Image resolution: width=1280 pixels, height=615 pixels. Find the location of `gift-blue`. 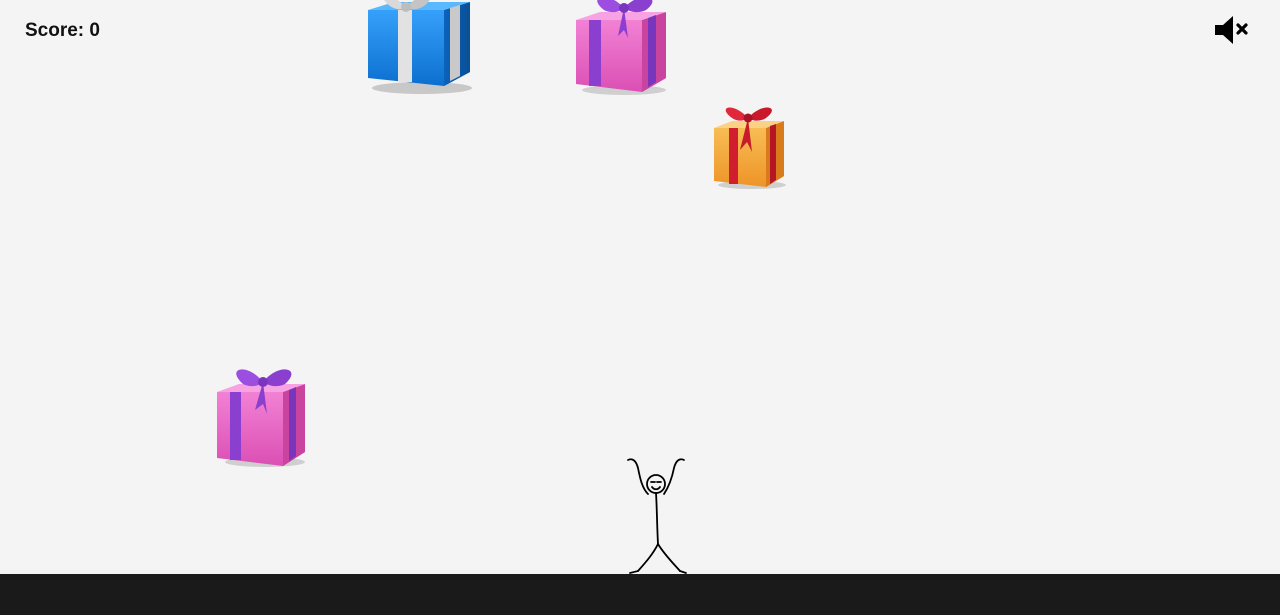

gift-blue is located at coordinates (420, 47).